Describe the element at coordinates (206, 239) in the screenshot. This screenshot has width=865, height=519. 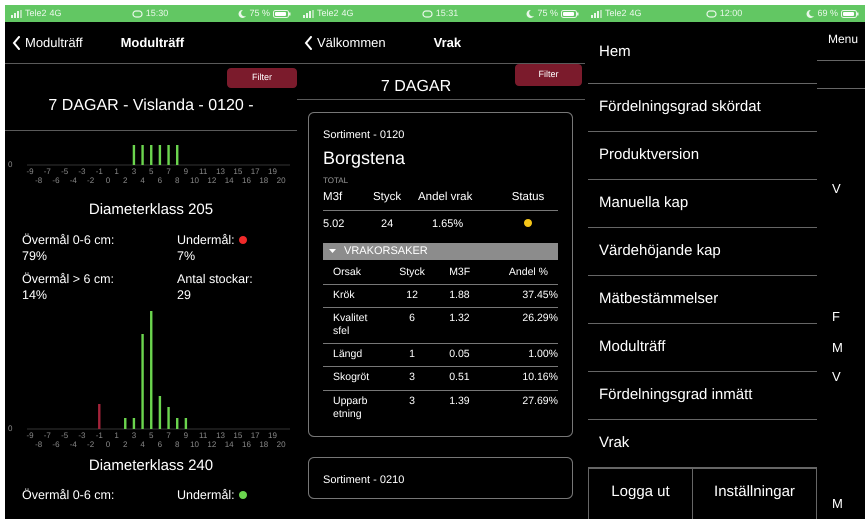
I see `stat-label: Undermål:` at that location.